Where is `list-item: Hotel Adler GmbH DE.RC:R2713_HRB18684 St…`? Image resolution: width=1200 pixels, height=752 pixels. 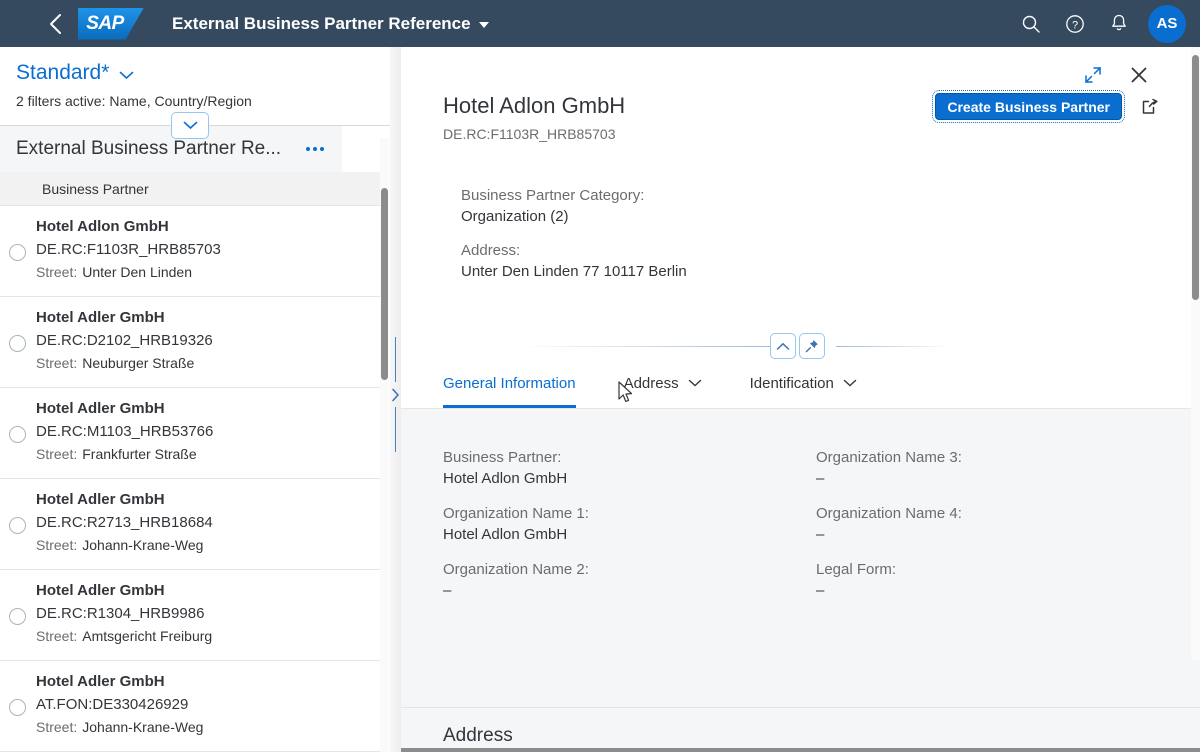 list-item: Hotel Adler GmbH DE.RC:R2713_HRB18684 St… is located at coordinates (190, 524).